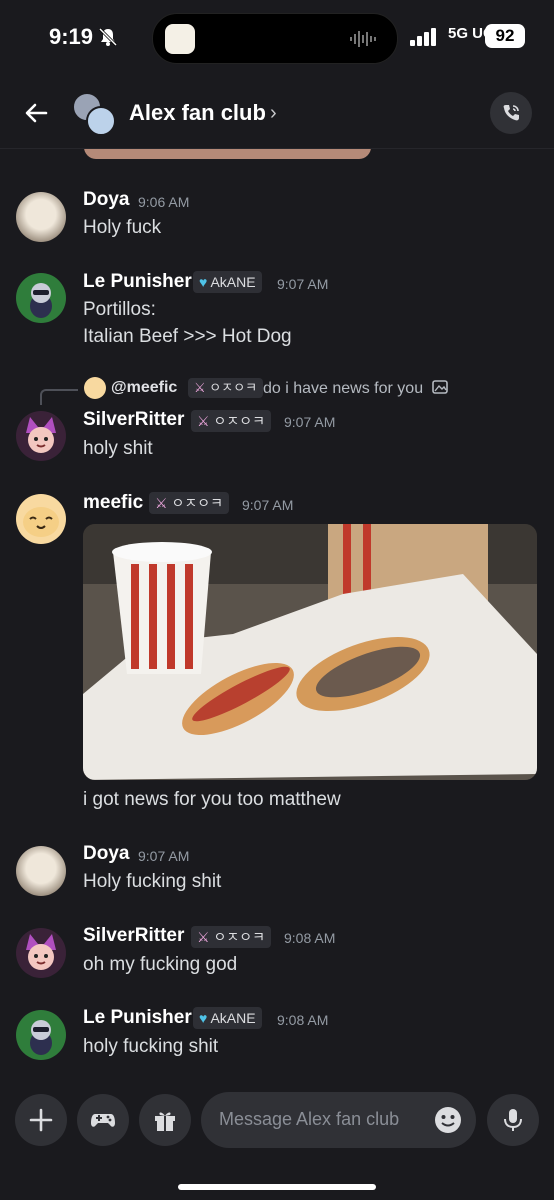 The height and width of the screenshot is (1200, 554). I want to click on plus-icon, so click(41, 1120).